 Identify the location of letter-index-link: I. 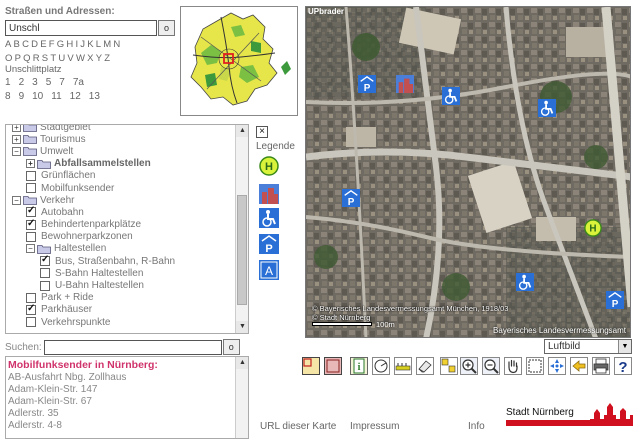
(76, 44).